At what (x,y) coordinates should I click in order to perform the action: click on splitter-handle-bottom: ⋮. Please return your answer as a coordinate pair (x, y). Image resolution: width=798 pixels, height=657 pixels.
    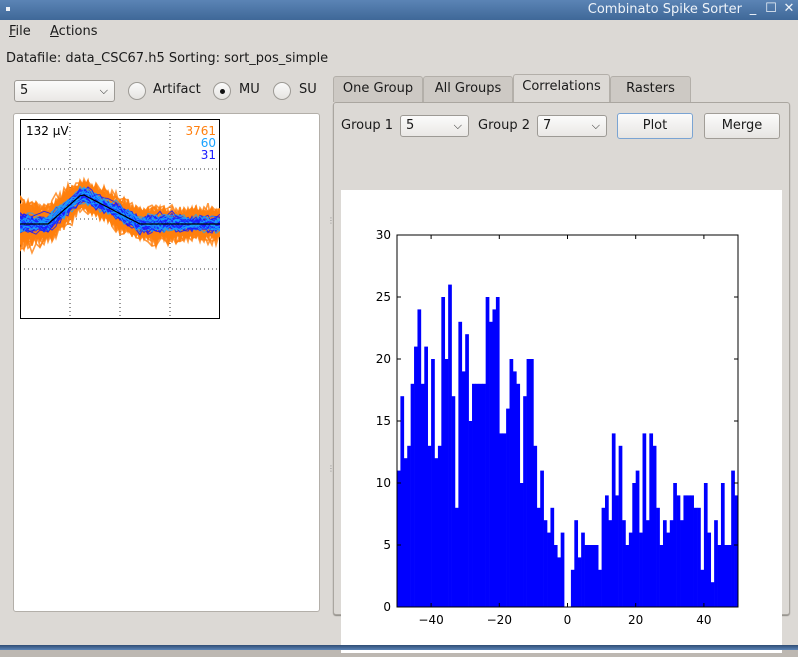
    Looking at the image, I should click on (331, 468).